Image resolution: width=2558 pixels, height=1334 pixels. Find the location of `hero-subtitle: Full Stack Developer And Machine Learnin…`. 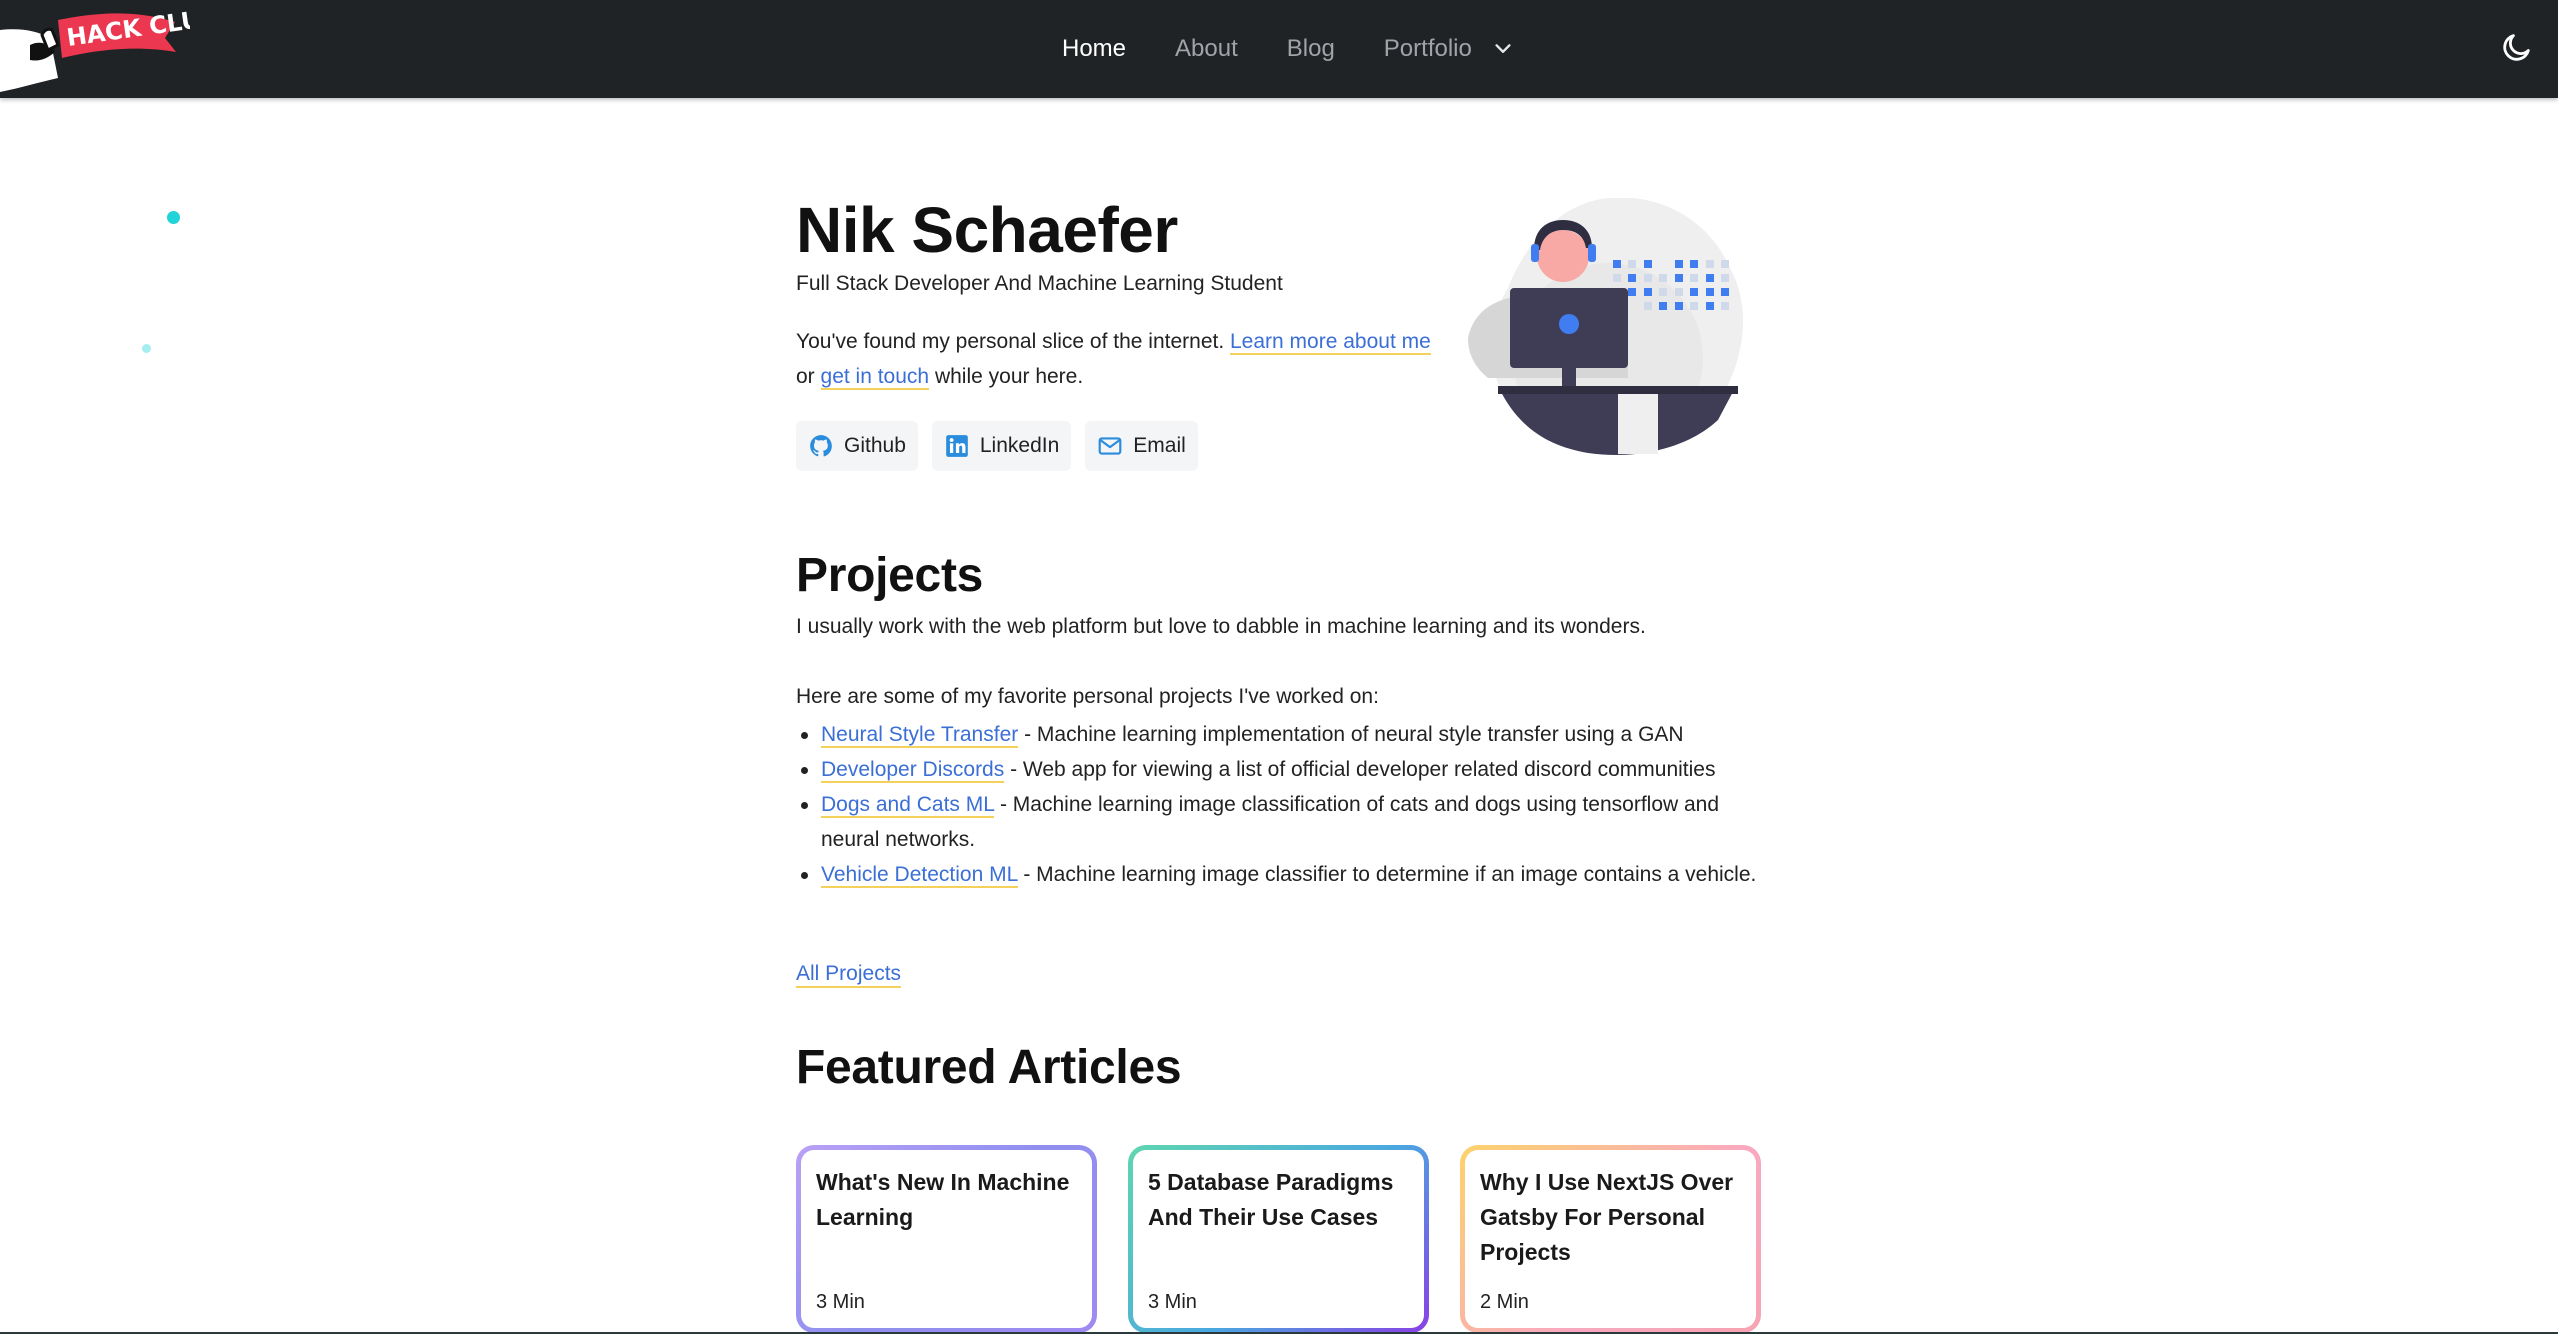

hero-subtitle: Full Stack Developer And Machine Learnin… is located at coordinates (1039, 283).